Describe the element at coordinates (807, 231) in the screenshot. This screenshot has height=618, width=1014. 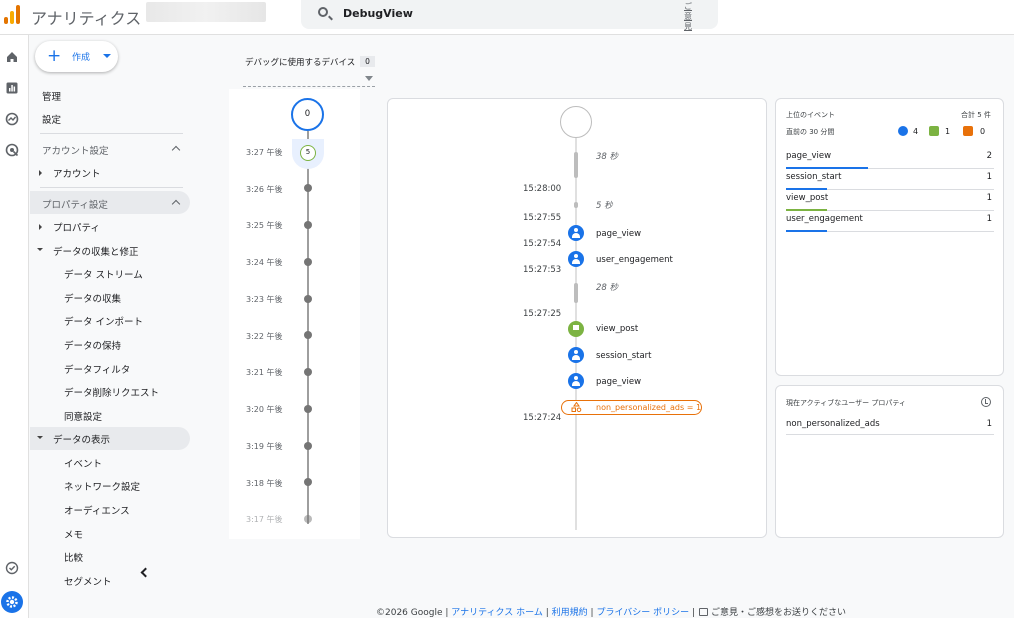
I see `top-event-bar` at that location.